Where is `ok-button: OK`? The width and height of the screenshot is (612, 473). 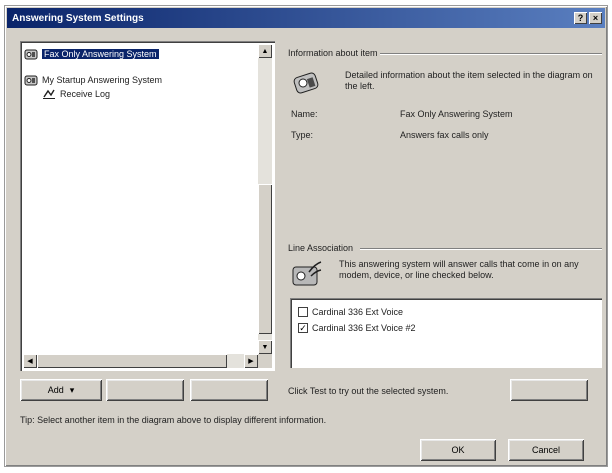 ok-button: OK is located at coordinates (458, 450).